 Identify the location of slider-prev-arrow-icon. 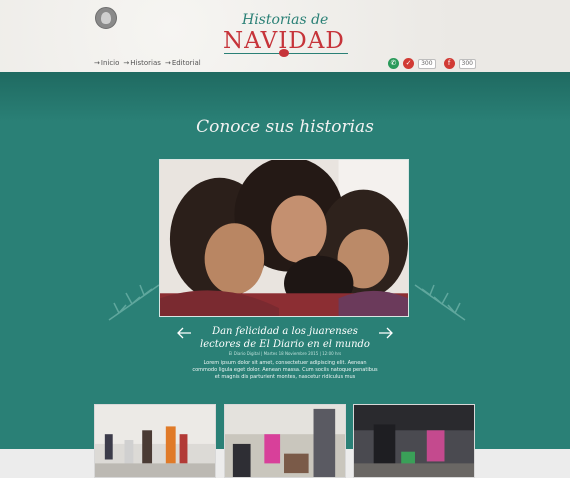
(184, 333).